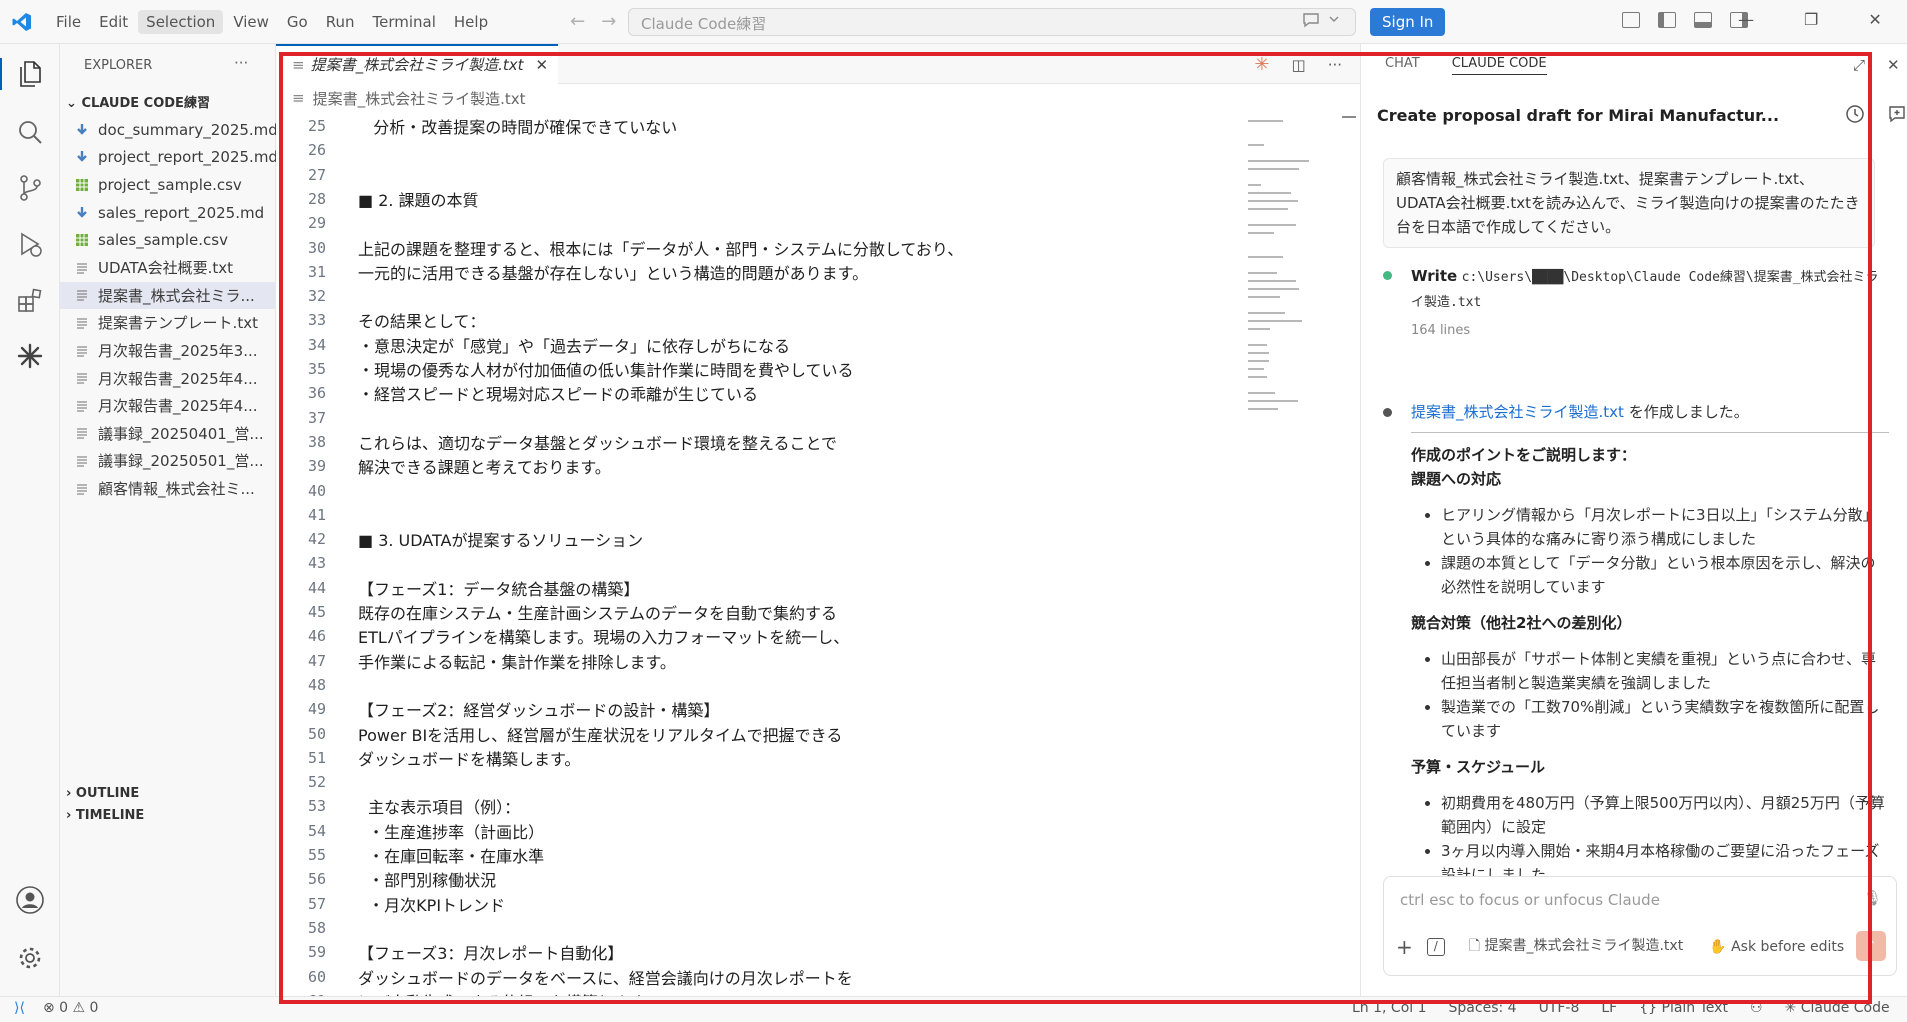 This screenshot has height=1022, width=1907. I want to click on encoding: UTF-8, so click(1559, 1008).